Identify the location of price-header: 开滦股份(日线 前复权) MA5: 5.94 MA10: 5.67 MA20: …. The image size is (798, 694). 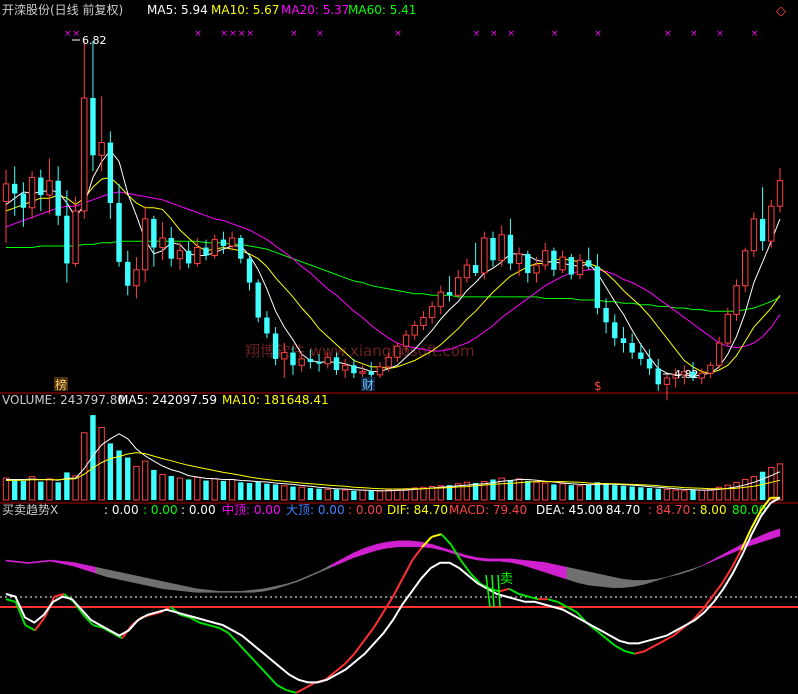
(394, 10).